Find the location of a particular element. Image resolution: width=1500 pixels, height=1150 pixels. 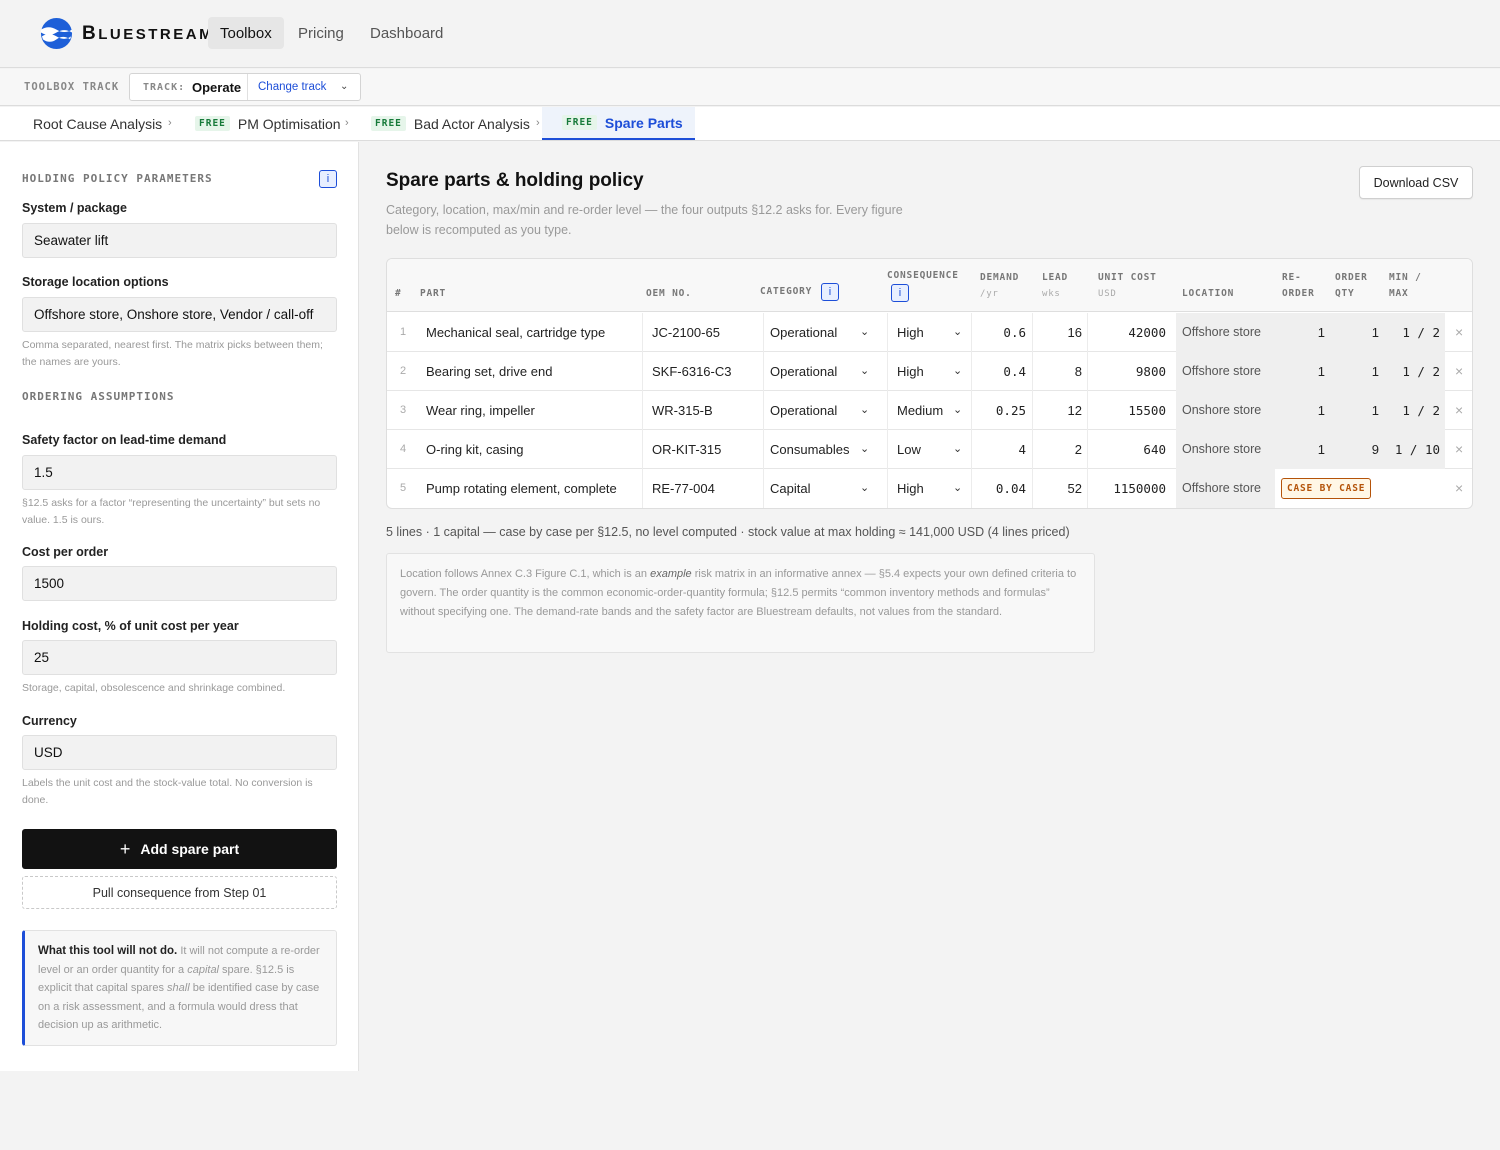

download-csv-button: Download CSV is located at coordinates (1416, 182).